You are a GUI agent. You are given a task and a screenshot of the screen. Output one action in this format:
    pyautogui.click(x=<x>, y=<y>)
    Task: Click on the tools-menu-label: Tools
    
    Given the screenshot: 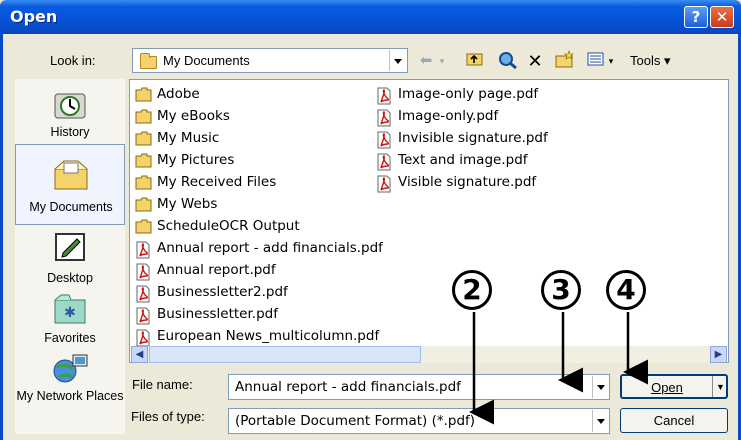 What is the action you would take?
    pyautogui.click(x=645, y=60)
    